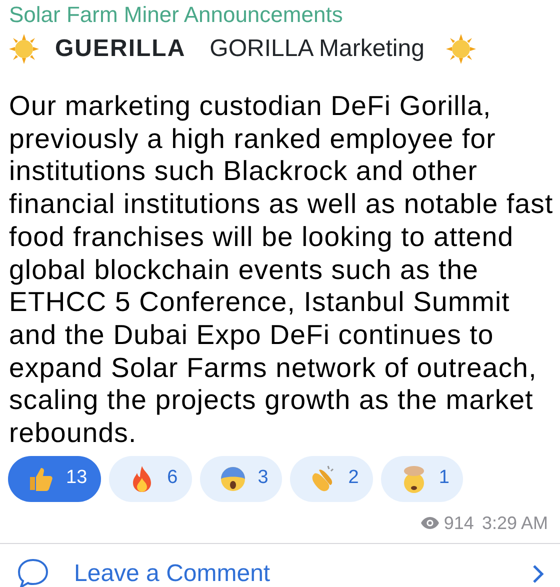  What do you see at coordinates (317, 49) in the screenshot?
I see `post-title: GORILLA Marketing` at bounding box center [317, 49].